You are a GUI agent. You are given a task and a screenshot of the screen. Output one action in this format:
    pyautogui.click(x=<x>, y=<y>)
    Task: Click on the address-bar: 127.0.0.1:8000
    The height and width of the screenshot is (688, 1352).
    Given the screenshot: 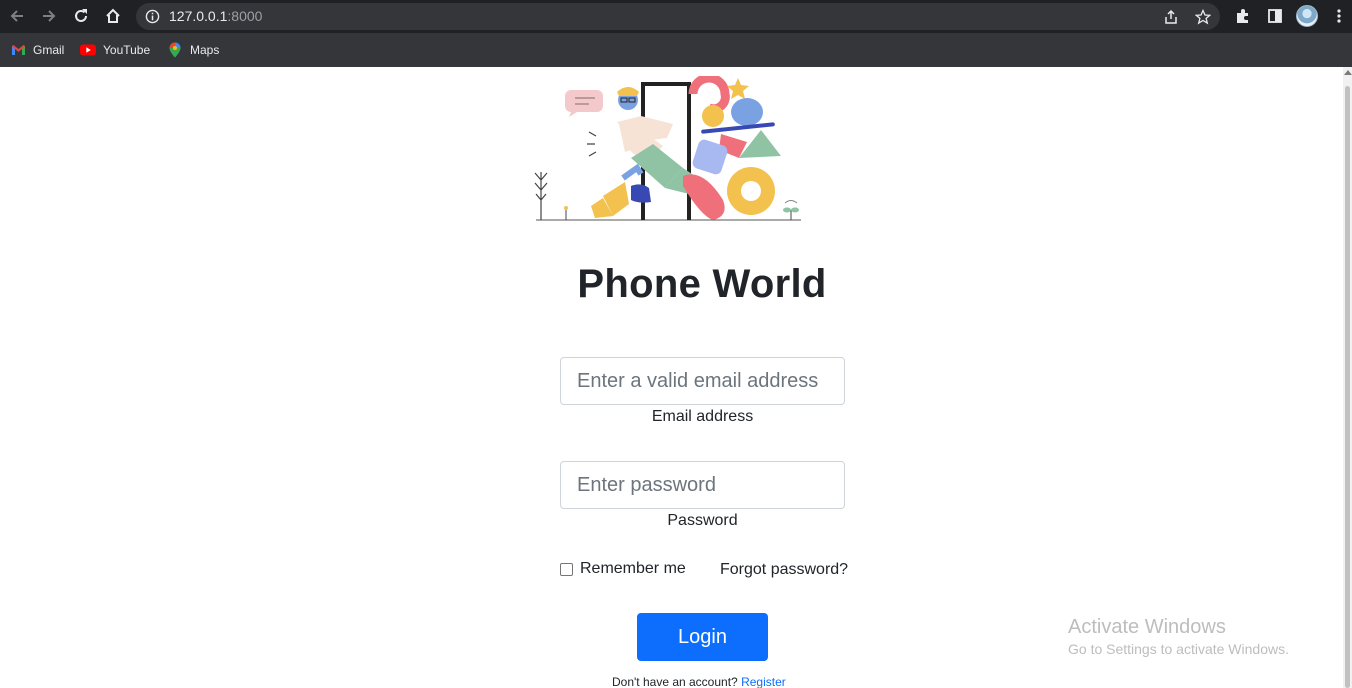 What is the action you would take?
    pyautogui.click(x=678, y=16)
    